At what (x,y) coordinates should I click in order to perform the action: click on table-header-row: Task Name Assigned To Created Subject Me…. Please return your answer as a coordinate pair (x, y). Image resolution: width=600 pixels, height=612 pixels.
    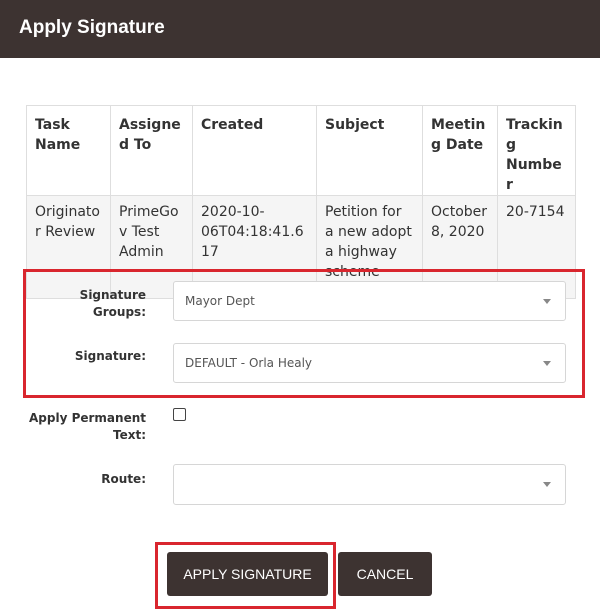
    Looking at the image, I should click on (301, 150).